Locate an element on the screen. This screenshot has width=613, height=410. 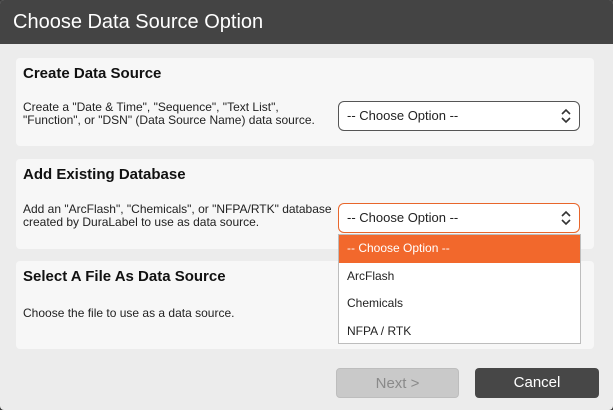
select-file-description: Choose the file to use as a data source. is located at coordinates (129, 313).